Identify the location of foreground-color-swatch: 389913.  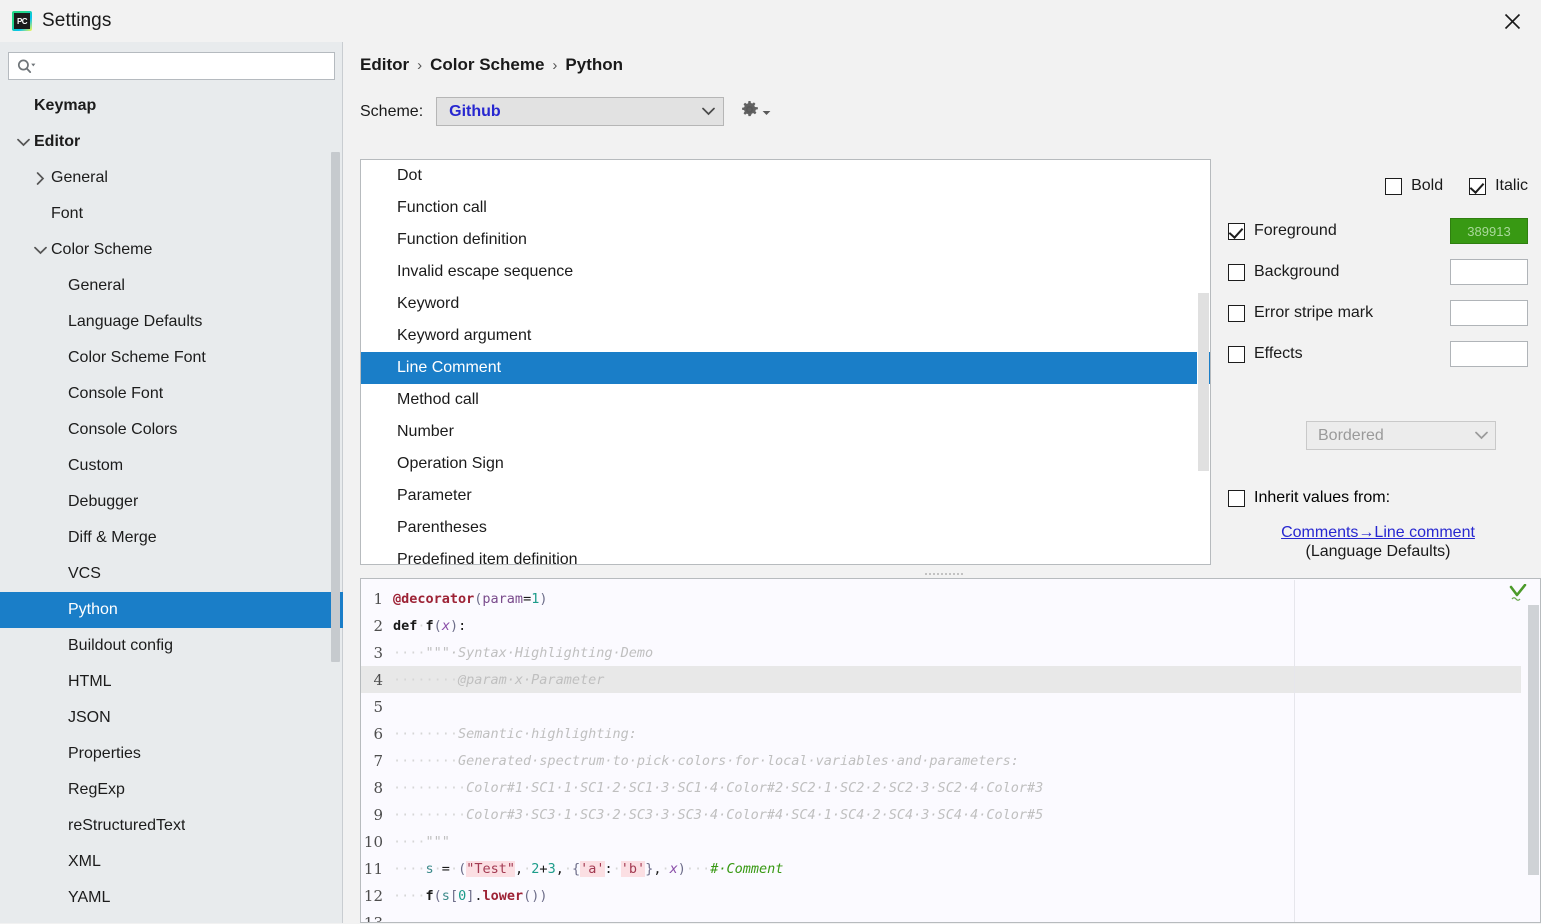
(1489, 231).